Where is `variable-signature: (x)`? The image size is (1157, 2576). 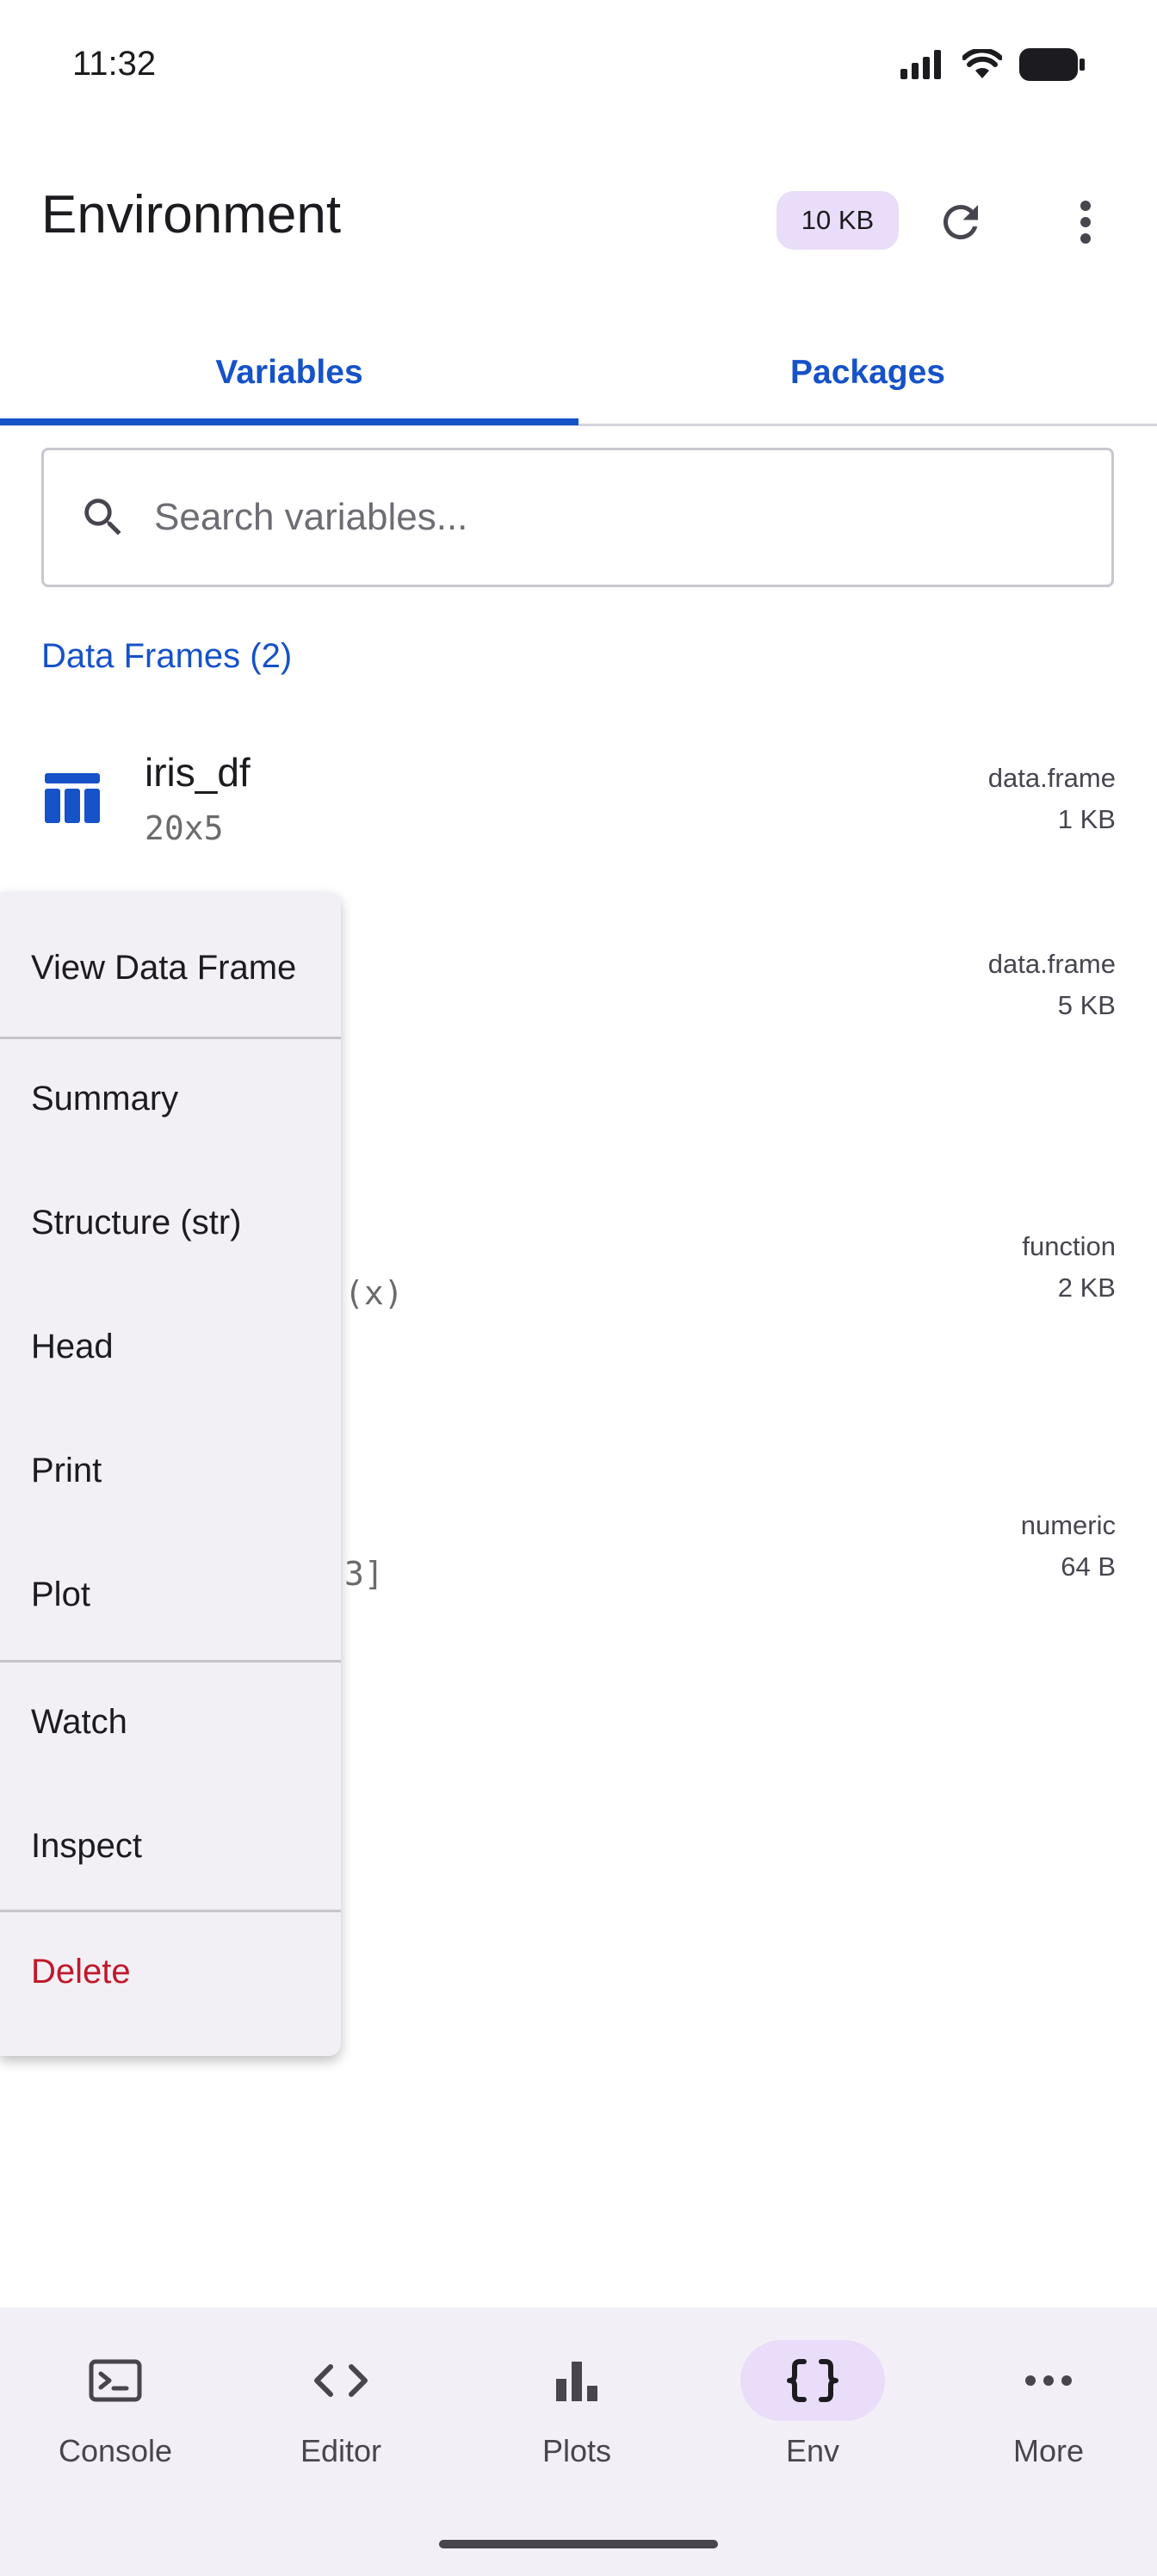
variable-signature: (x) is located at coordinates (374, 1293).